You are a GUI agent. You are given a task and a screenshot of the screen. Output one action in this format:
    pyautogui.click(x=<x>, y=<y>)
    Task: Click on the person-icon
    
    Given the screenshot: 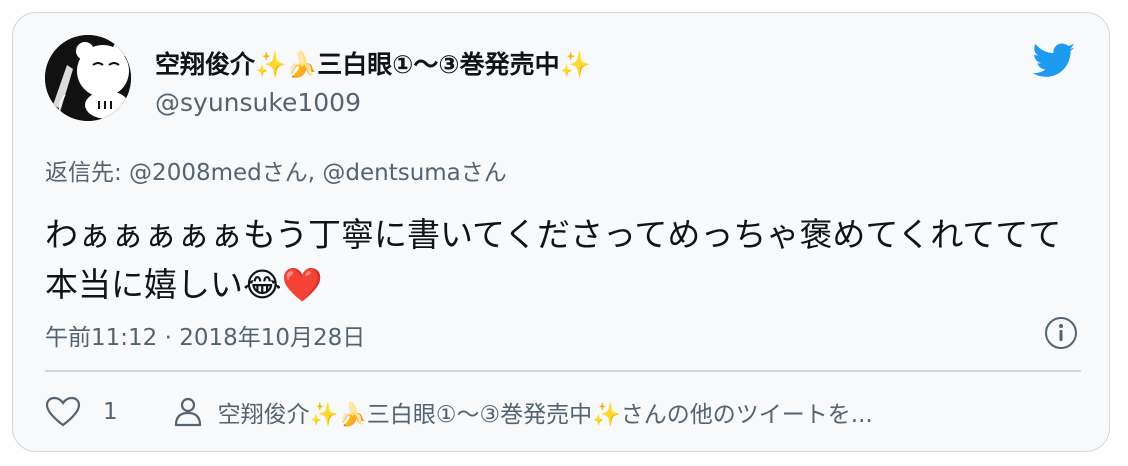 What is the action you would take?
    pyautogui.click(x=188, y=412)
    